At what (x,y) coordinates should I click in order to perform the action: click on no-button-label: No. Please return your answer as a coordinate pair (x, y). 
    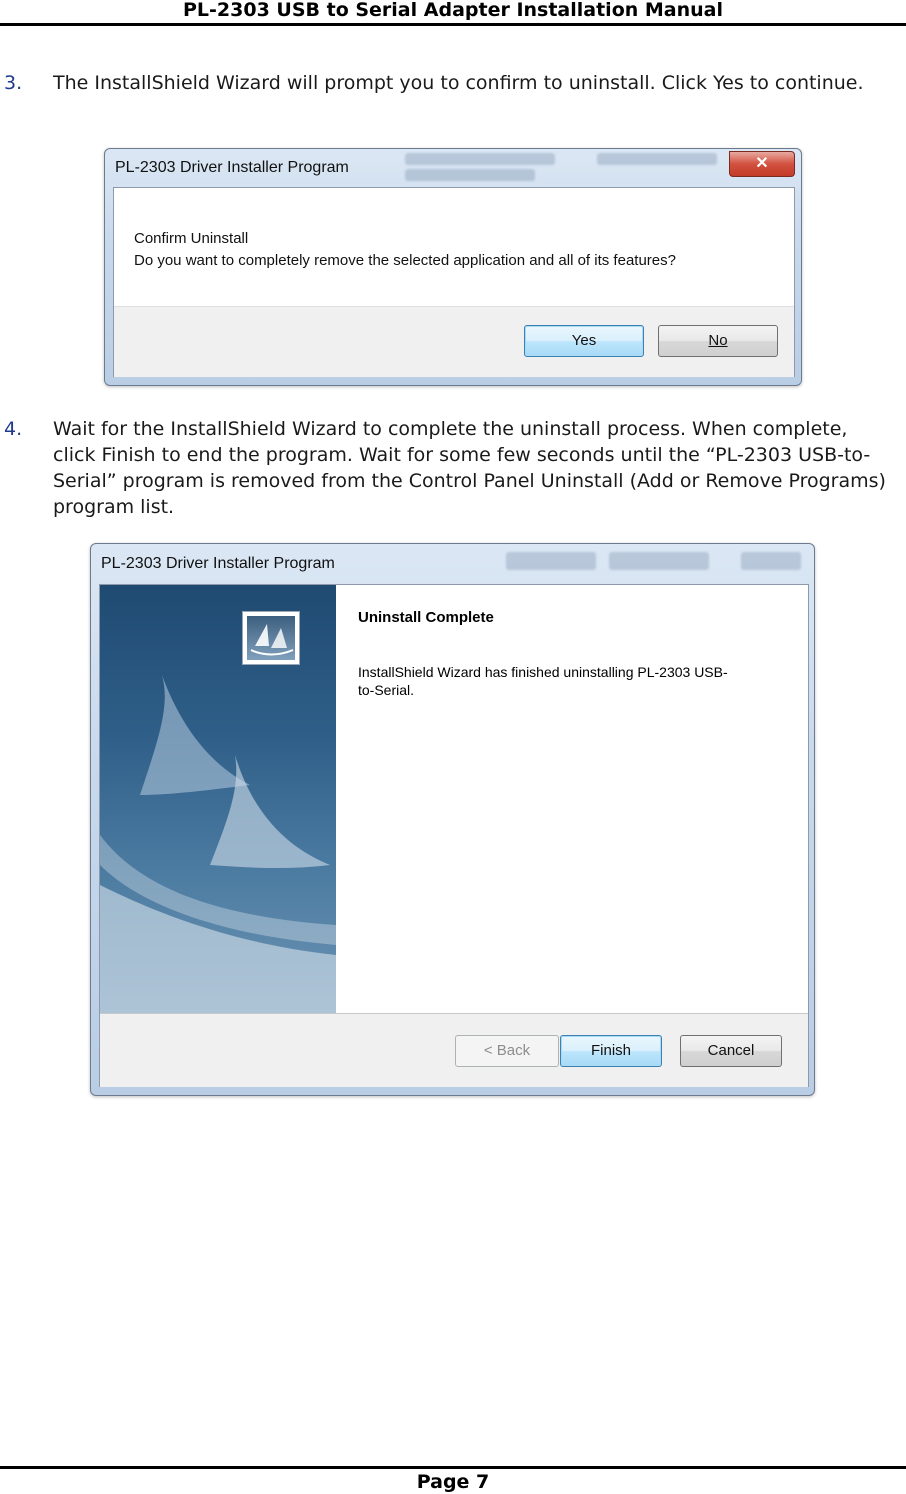
    Looking at the image, I should click on (718, 340).